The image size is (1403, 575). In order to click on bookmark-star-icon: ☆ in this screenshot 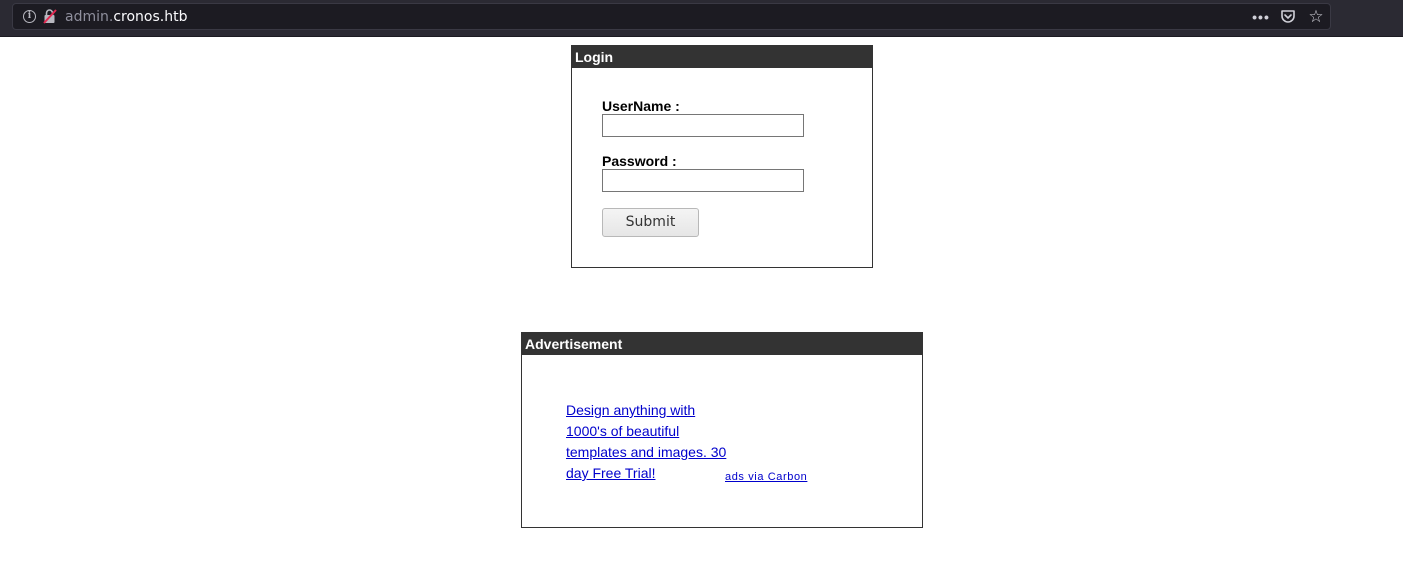, I will do `click(1316, 17)`.